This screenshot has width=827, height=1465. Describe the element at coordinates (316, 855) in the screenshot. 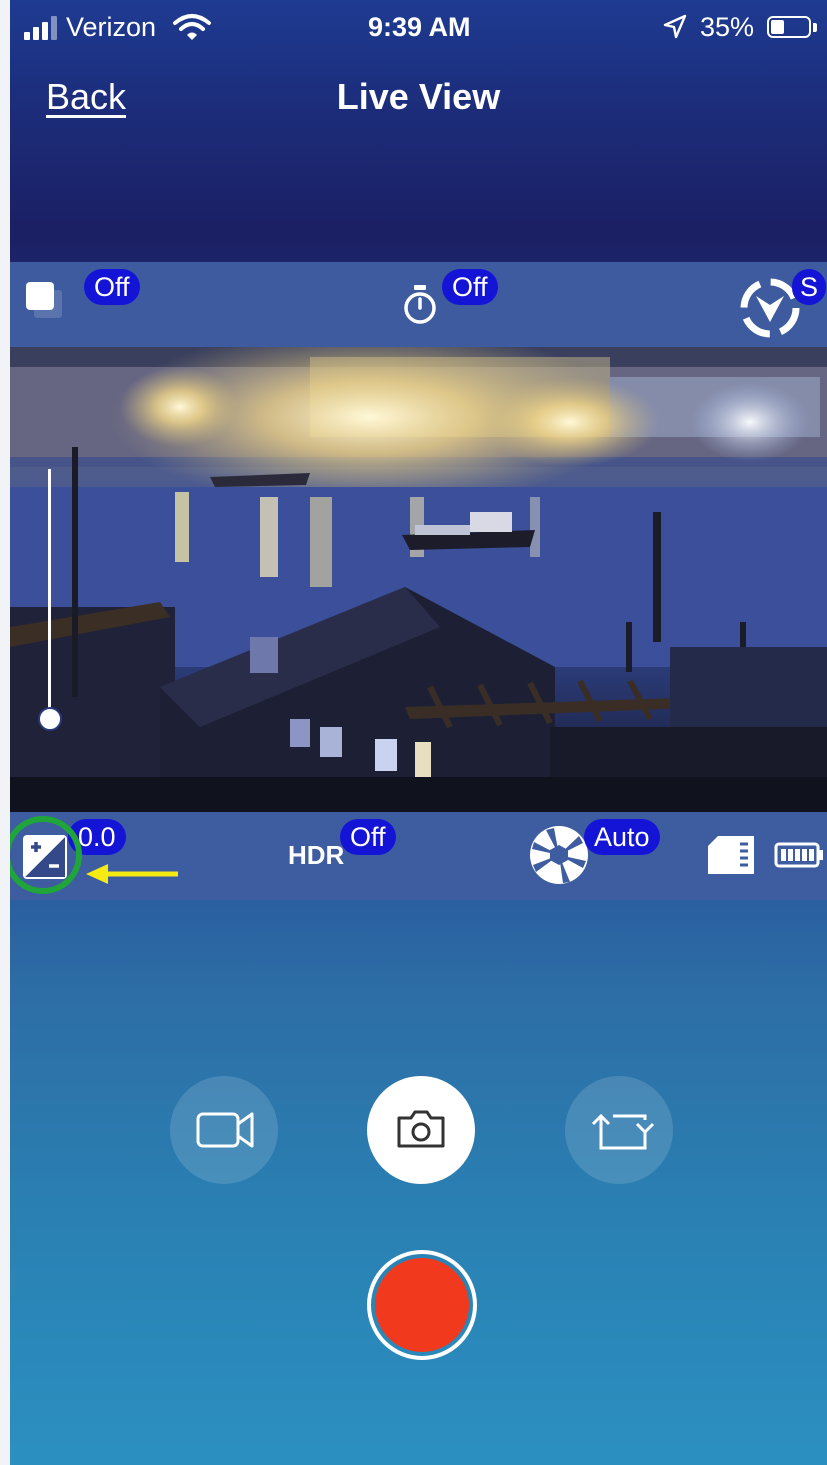

I see `hdr-label: HDR` at that location.